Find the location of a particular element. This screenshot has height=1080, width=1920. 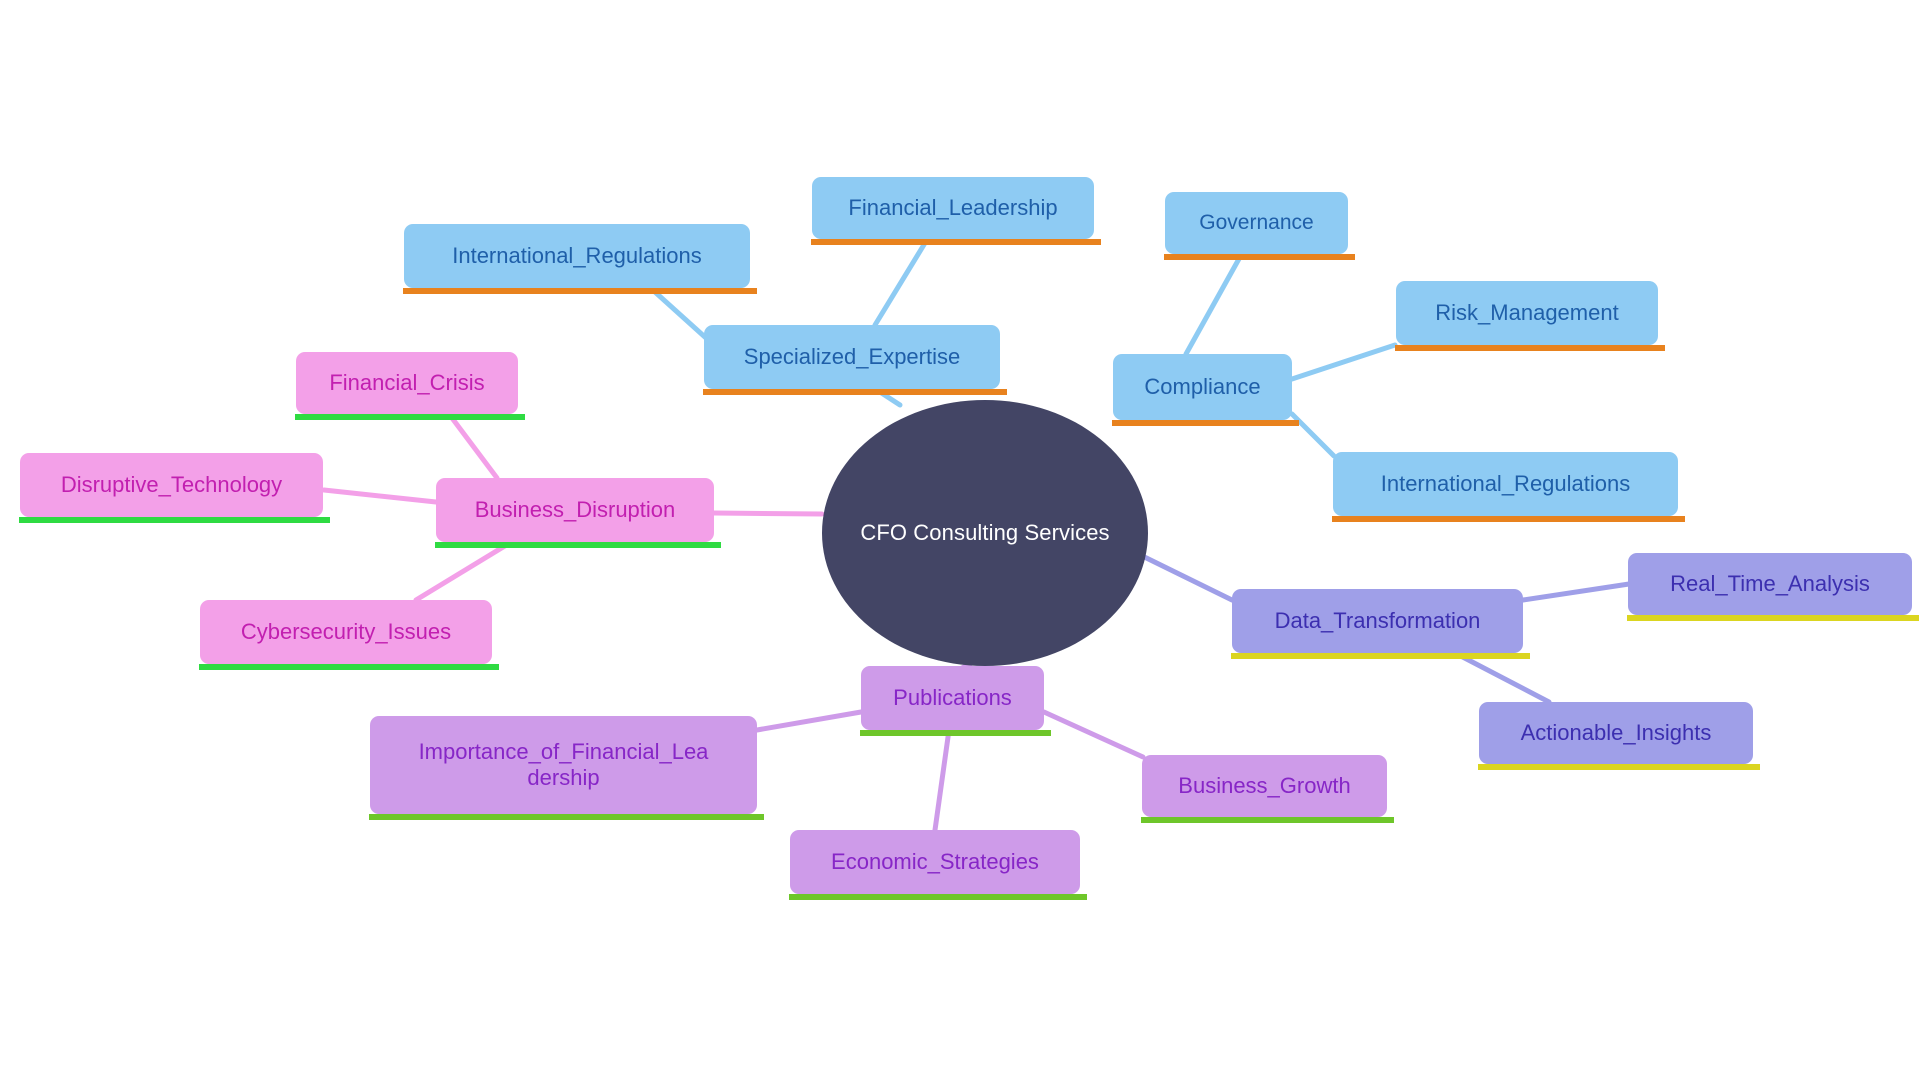

mindmap-node-governance: Governance is located at coordinates (1259, 226).